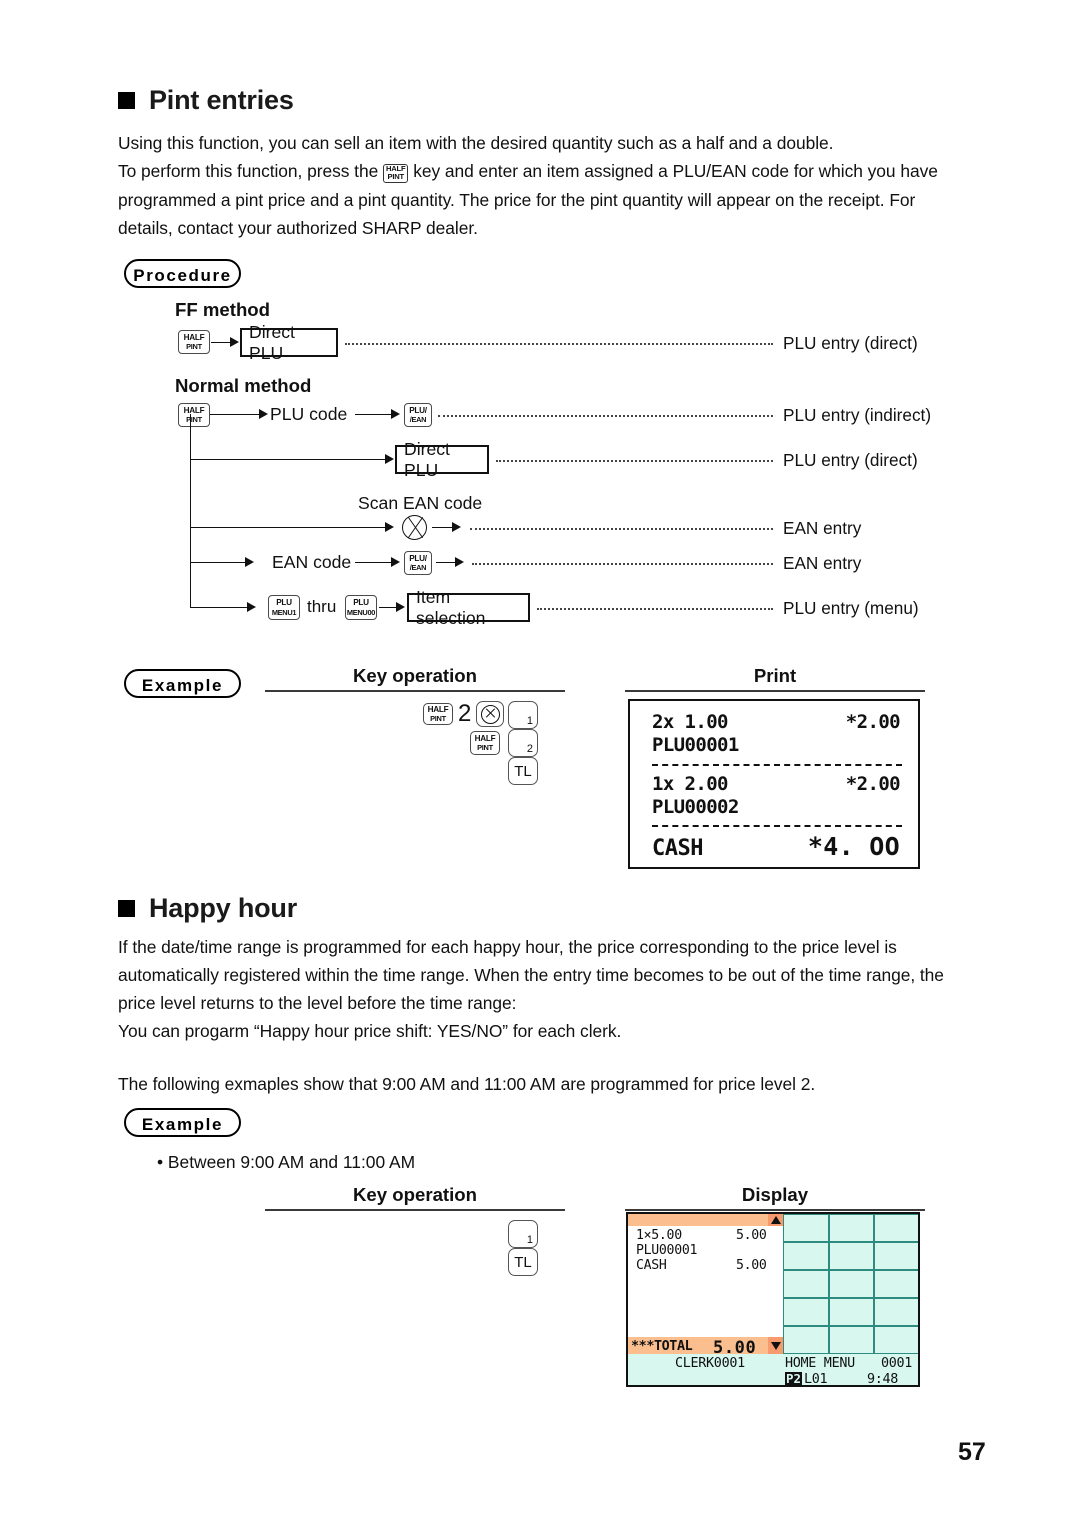 The image size is (1080, 1526). What do you see at coordinates (485, 747) in the screenshot?
I see `half-pint-key-op-2-line2: PINT` at bounding box center [485, 747].